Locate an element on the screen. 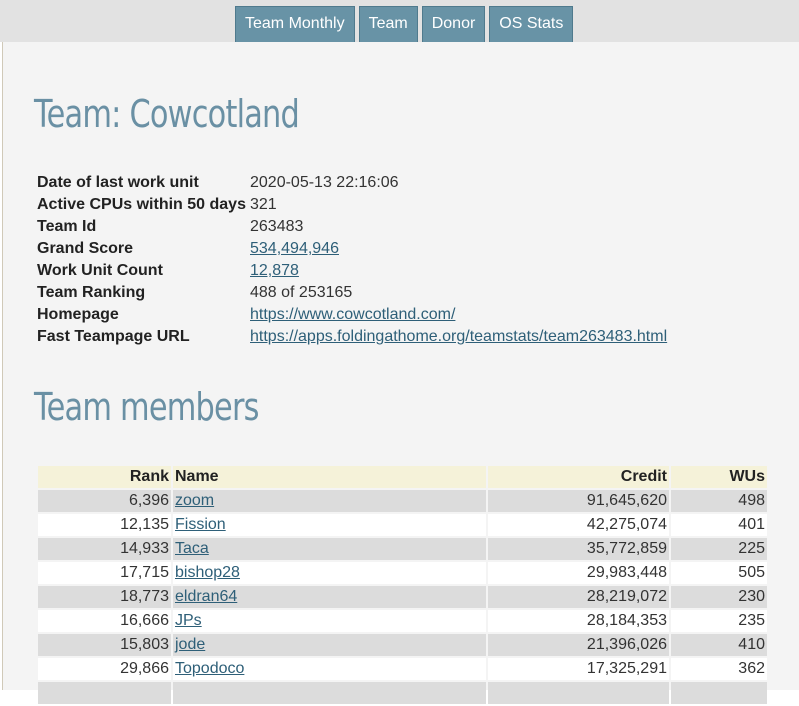 The image size is (799, 706). member-name-link: zoom is located at coordinates (194, 500).